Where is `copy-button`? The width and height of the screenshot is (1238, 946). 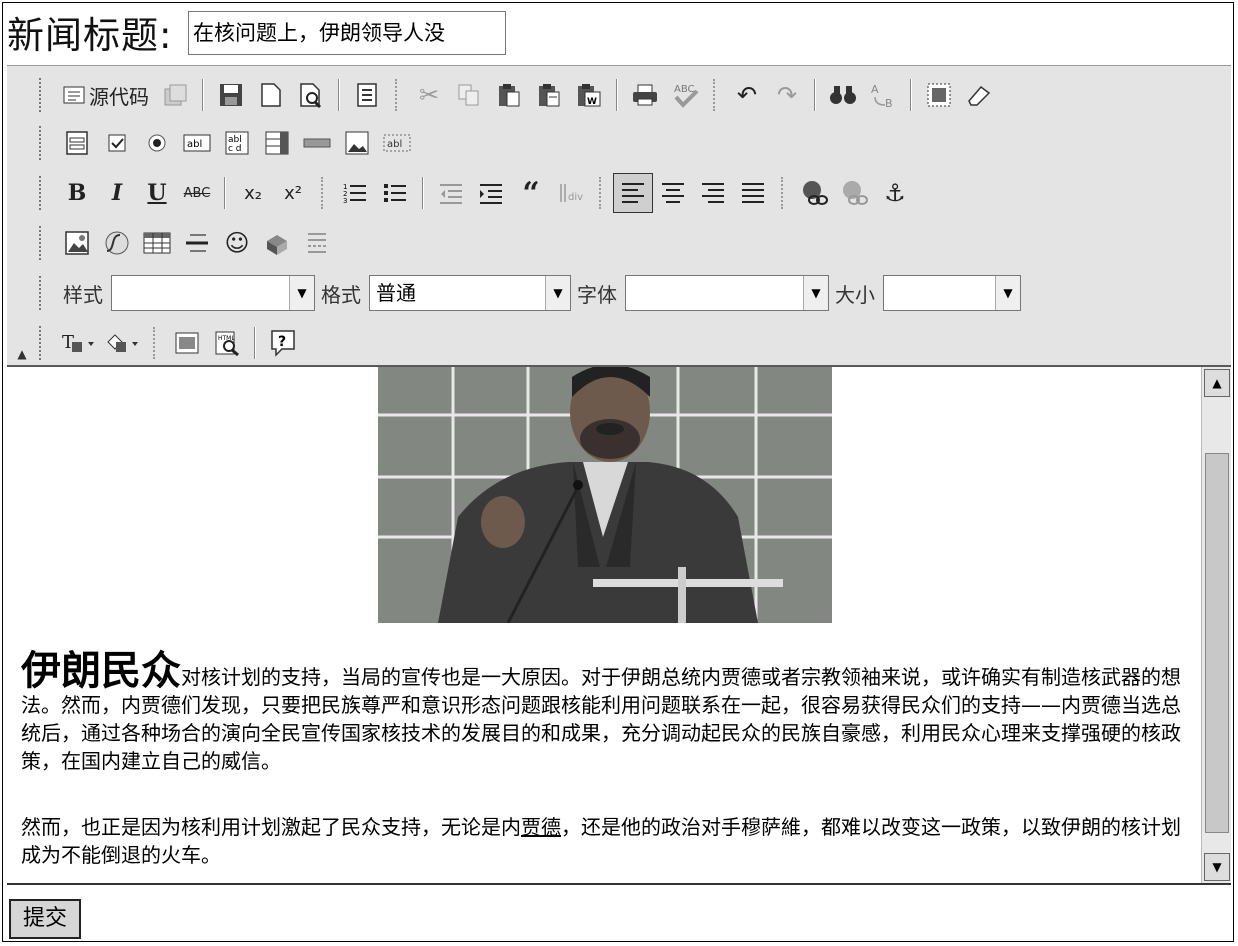 copy-button is located at coordinates (469, 95).